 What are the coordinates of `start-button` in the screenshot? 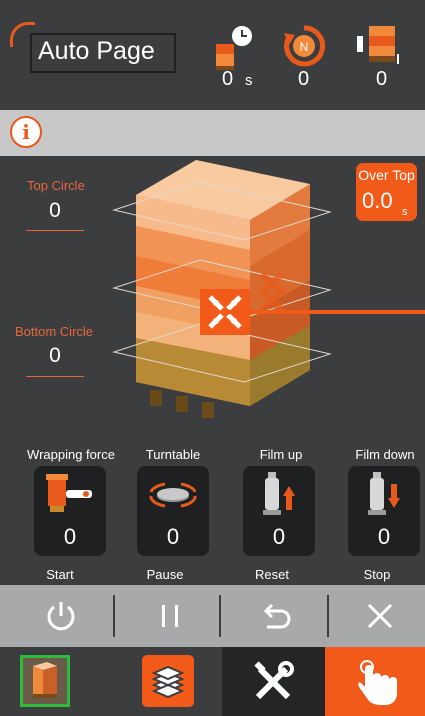 It's located at (59, 616).